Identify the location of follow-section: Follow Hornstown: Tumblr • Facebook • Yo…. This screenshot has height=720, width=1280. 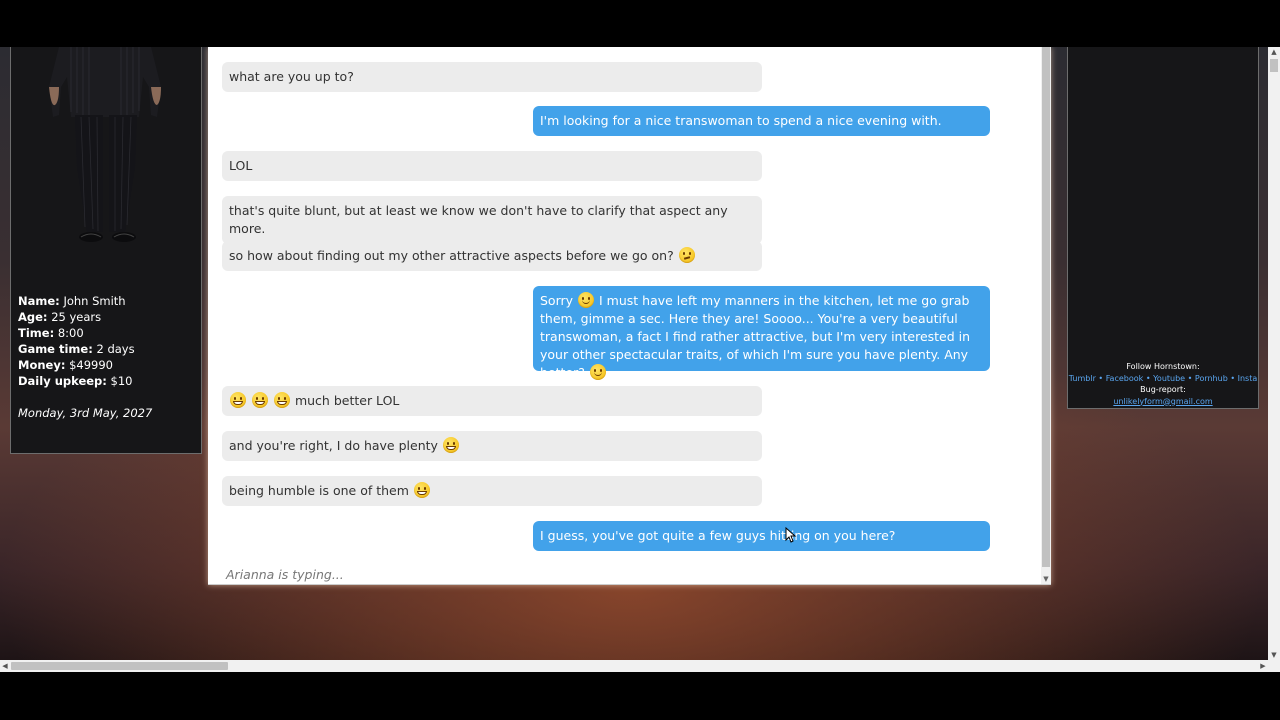
(1163, 384).